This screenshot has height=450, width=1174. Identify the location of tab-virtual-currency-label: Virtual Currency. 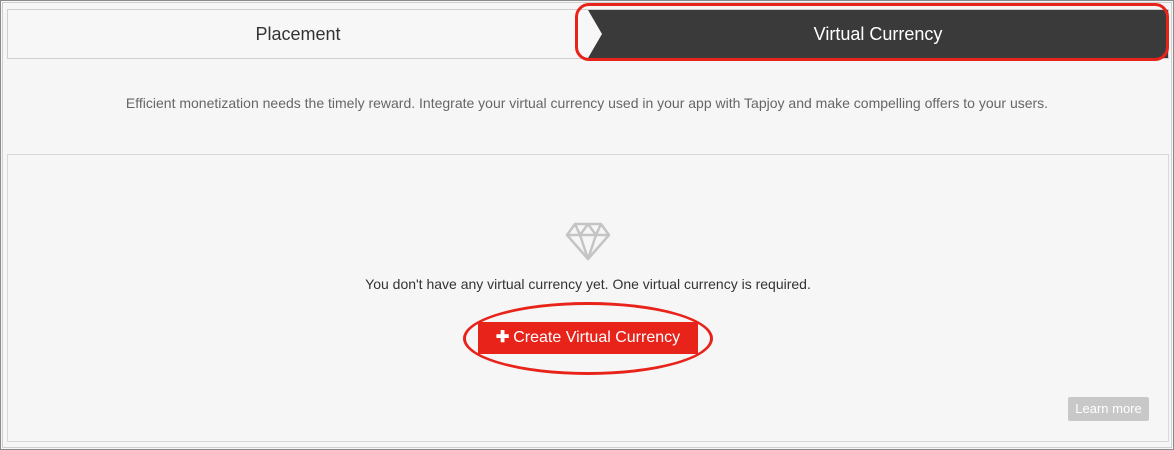
(878, 34).